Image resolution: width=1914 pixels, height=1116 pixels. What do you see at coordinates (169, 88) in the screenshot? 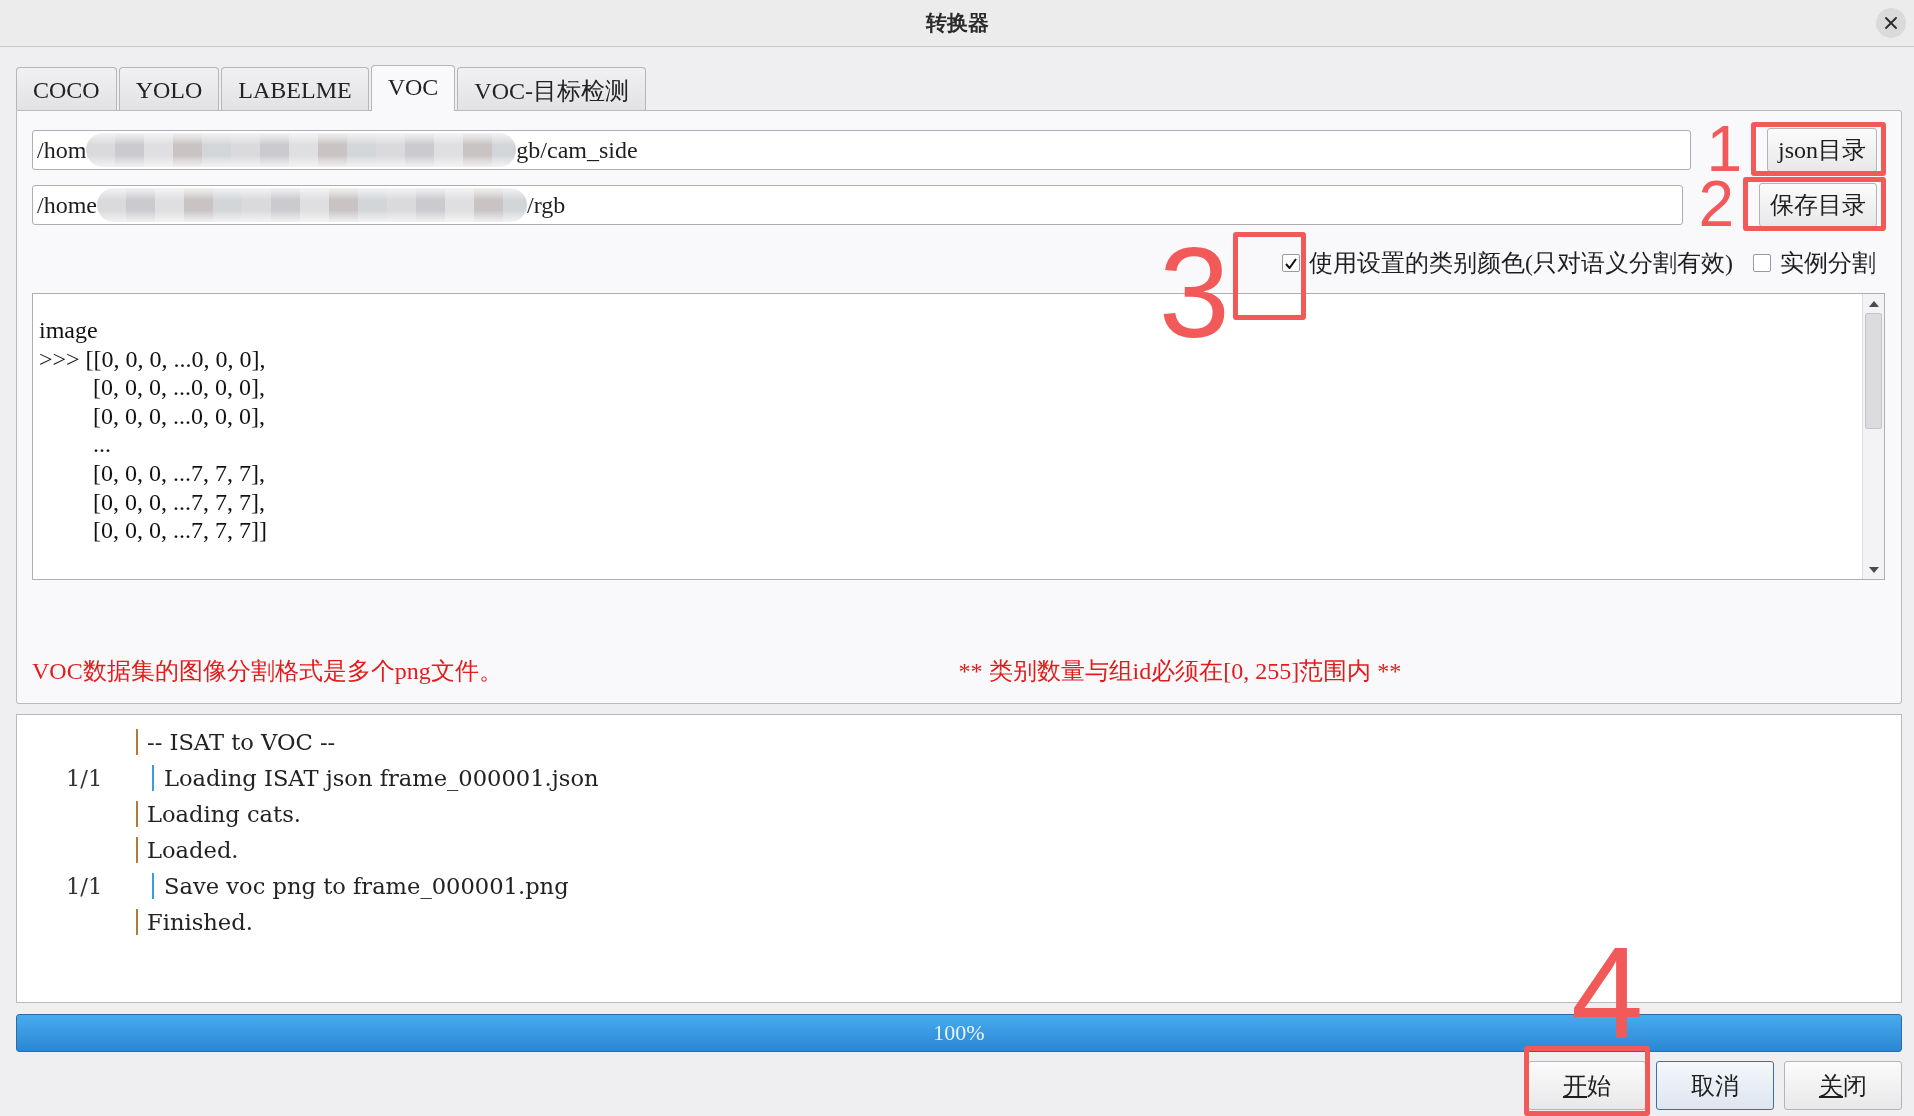
I see `tab: YOLO` at bounding box center [169, 88].